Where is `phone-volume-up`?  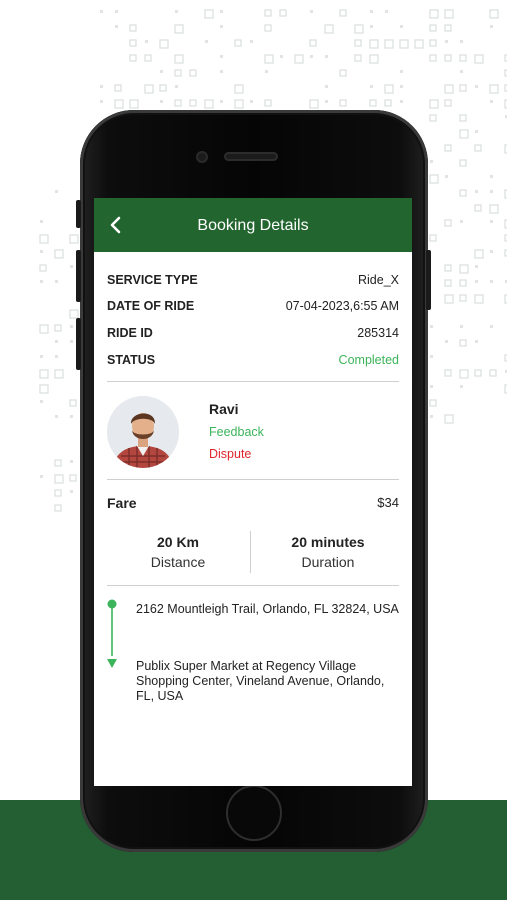 phone-volume-up is located at coordinates (78, 276).